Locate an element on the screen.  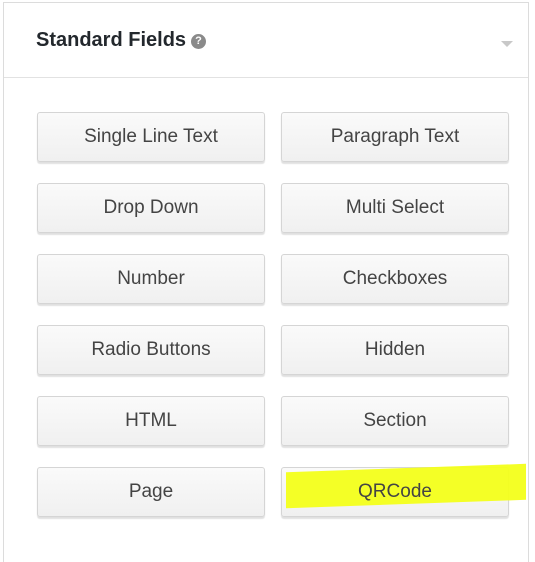
checkboxes-button: Checkboxes is located at coordinates (395, 279).